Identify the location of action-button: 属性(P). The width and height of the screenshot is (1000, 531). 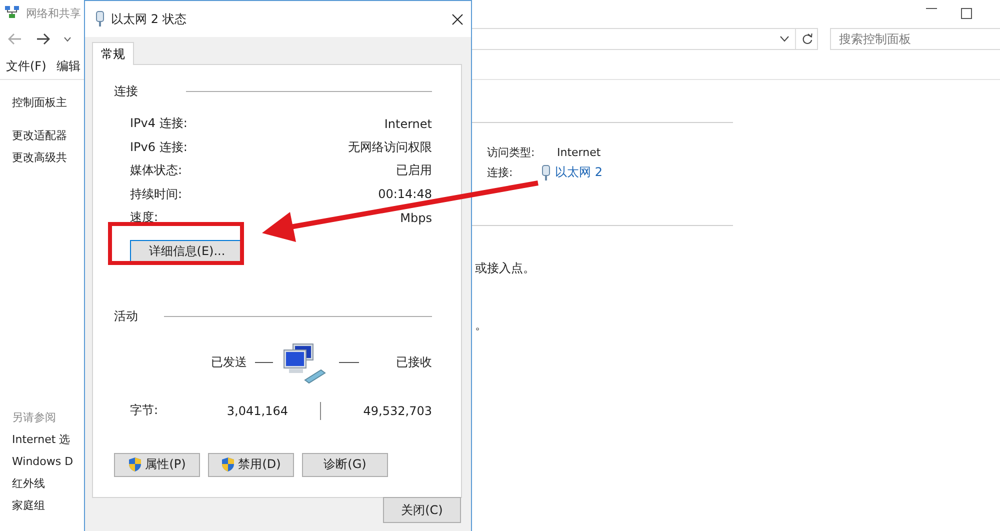
(157, 464).